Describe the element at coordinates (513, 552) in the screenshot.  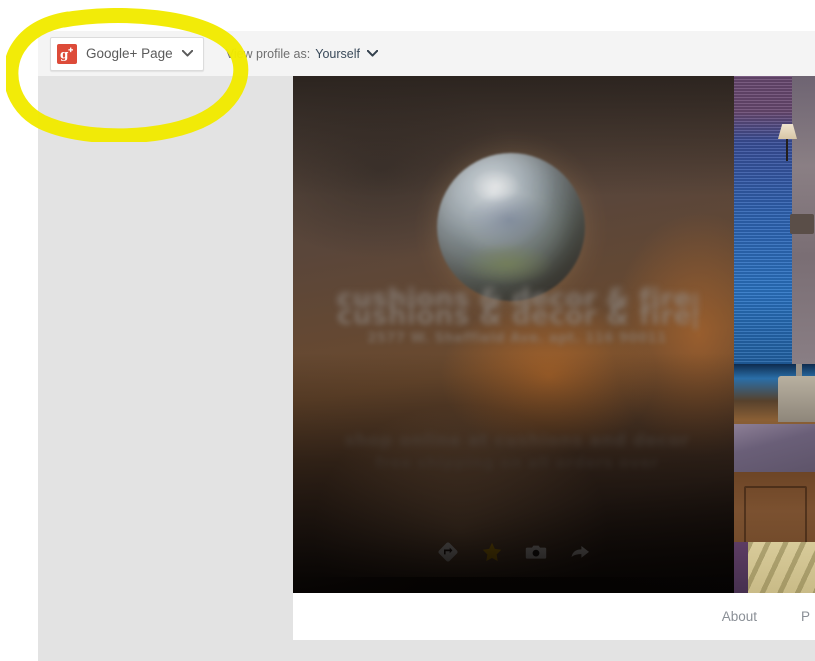
I see `cover-action-bar` at that location.